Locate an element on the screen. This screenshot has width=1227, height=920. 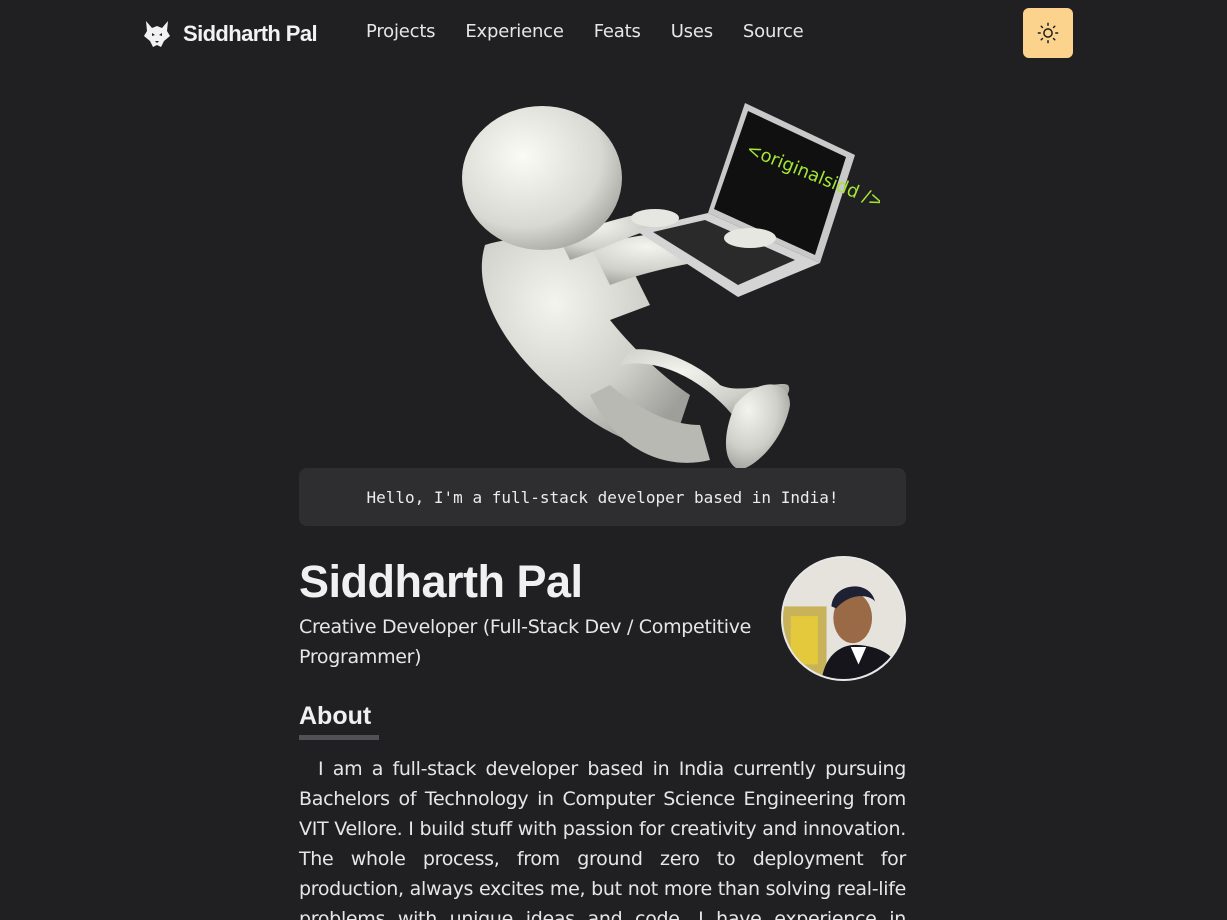
wolf-icon is located at coordinates (157, 34).